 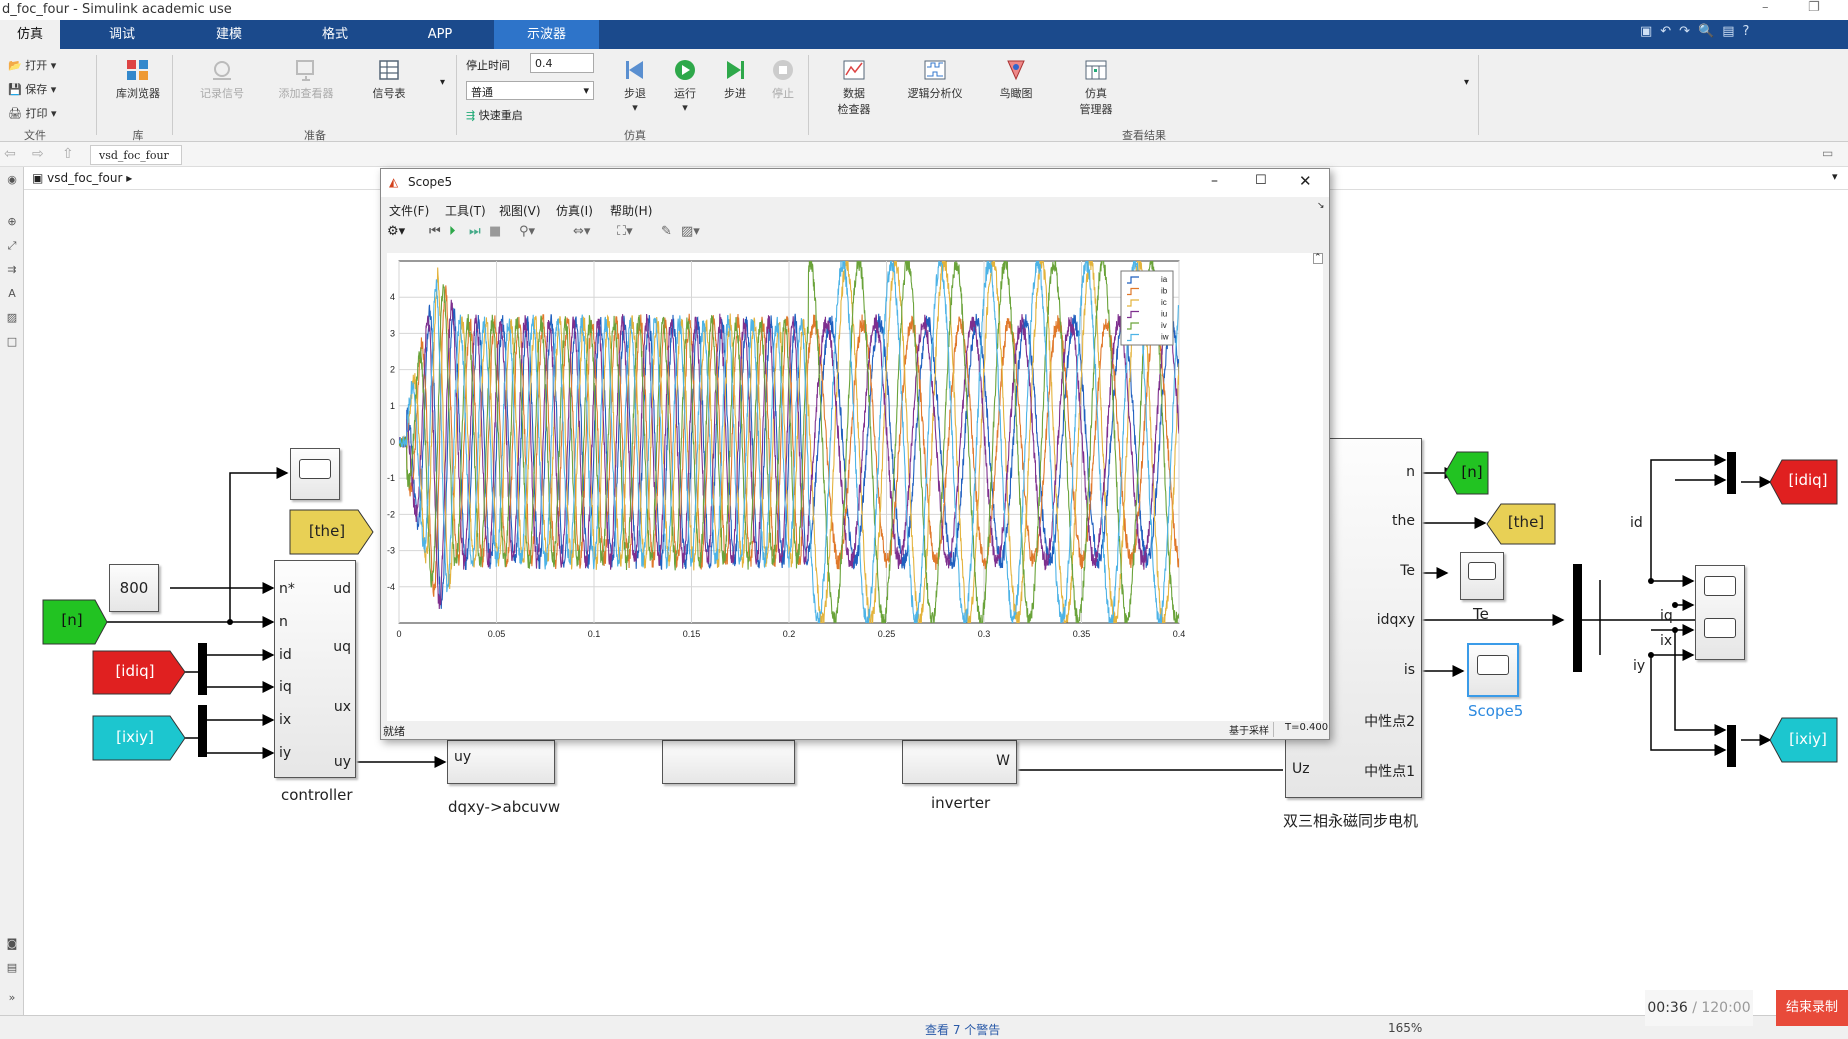 I want to click on scope-menu-pin-icon: ↘, so click(x=1321, y=206).